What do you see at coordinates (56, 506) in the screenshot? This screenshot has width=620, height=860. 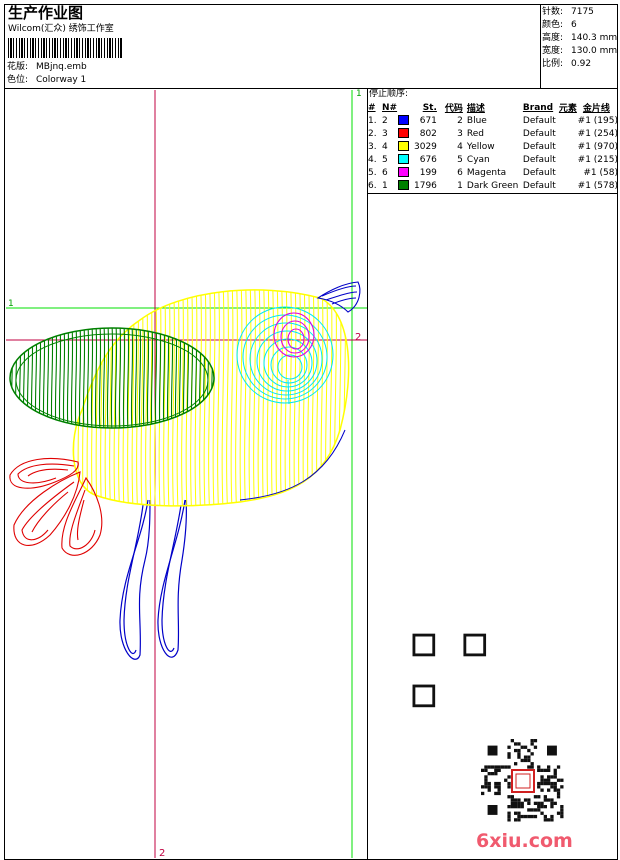 I see `red-tail` at bounding box center [56, 506].